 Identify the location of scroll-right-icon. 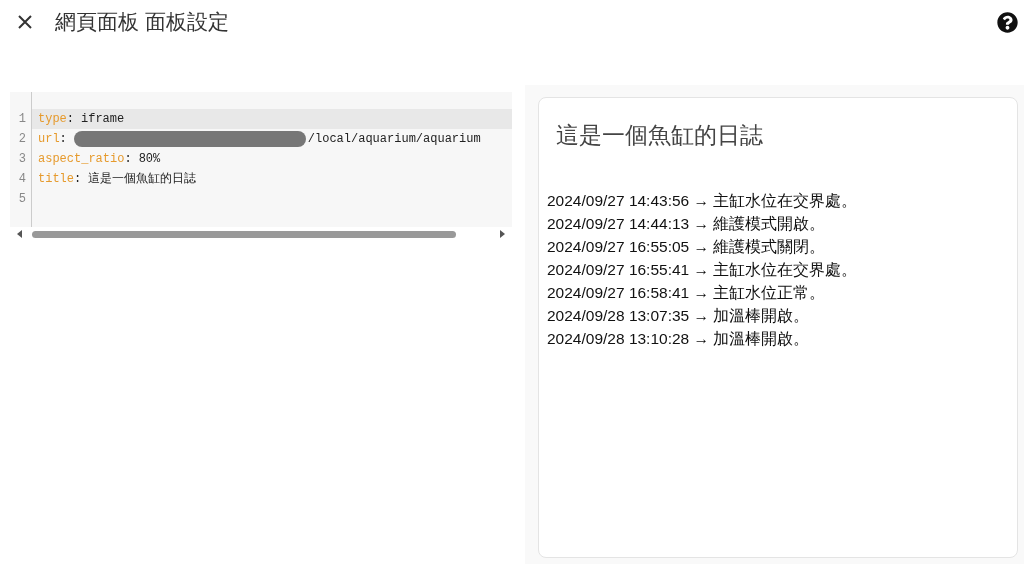
(502, 234).